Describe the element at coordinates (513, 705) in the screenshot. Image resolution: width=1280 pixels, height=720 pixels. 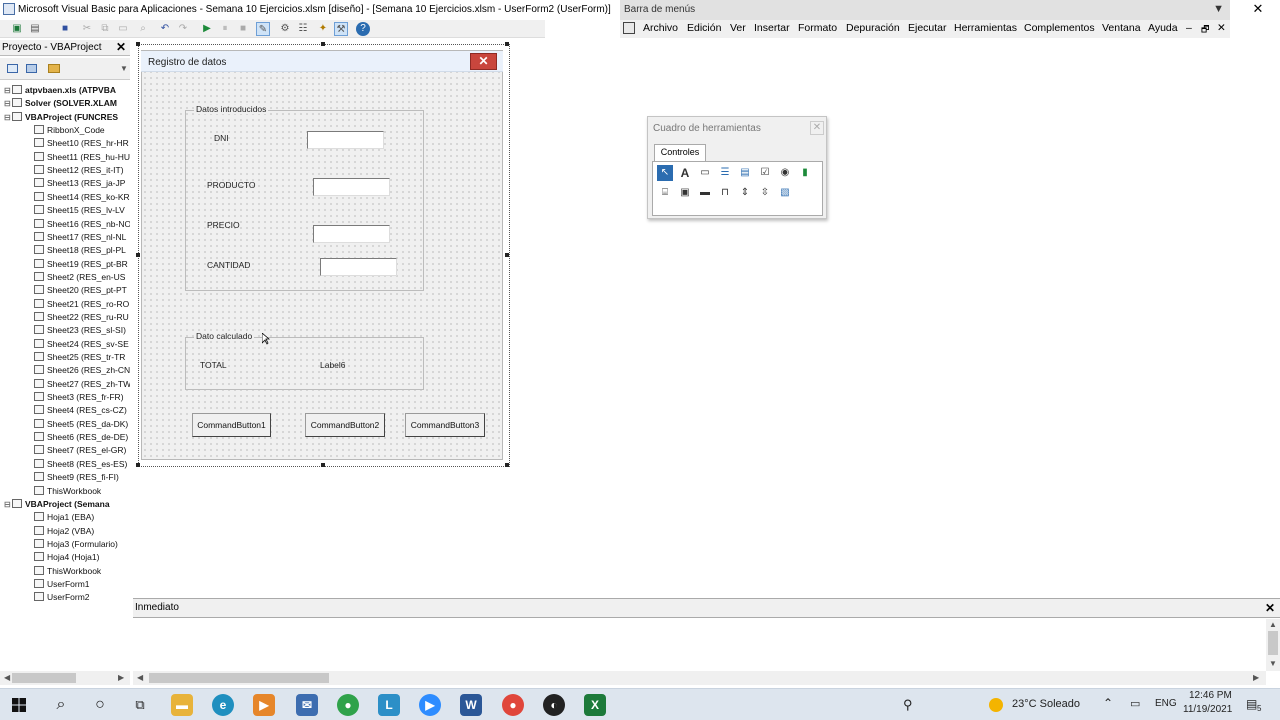
I see `chrome-profile-icon: ●` at that location.